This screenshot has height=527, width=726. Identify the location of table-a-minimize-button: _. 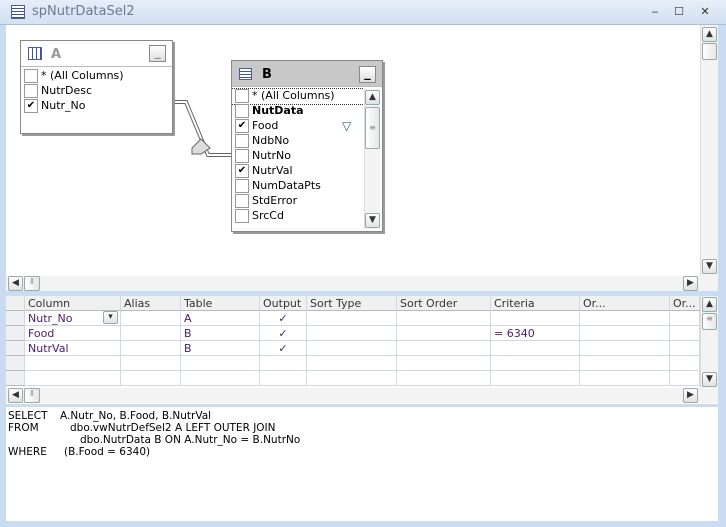
(157, 53).